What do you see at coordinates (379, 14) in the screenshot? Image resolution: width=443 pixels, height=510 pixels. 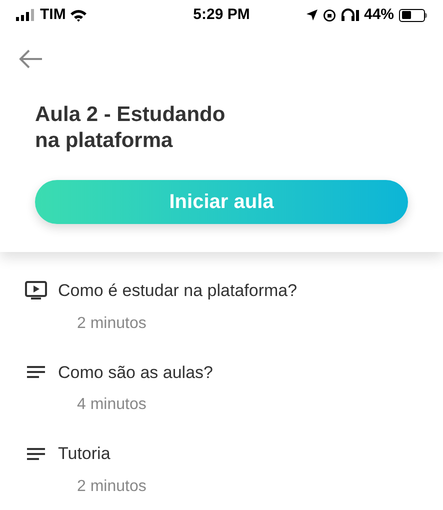 I see `battery-percent: 44%` at bounding box center [379, 14].